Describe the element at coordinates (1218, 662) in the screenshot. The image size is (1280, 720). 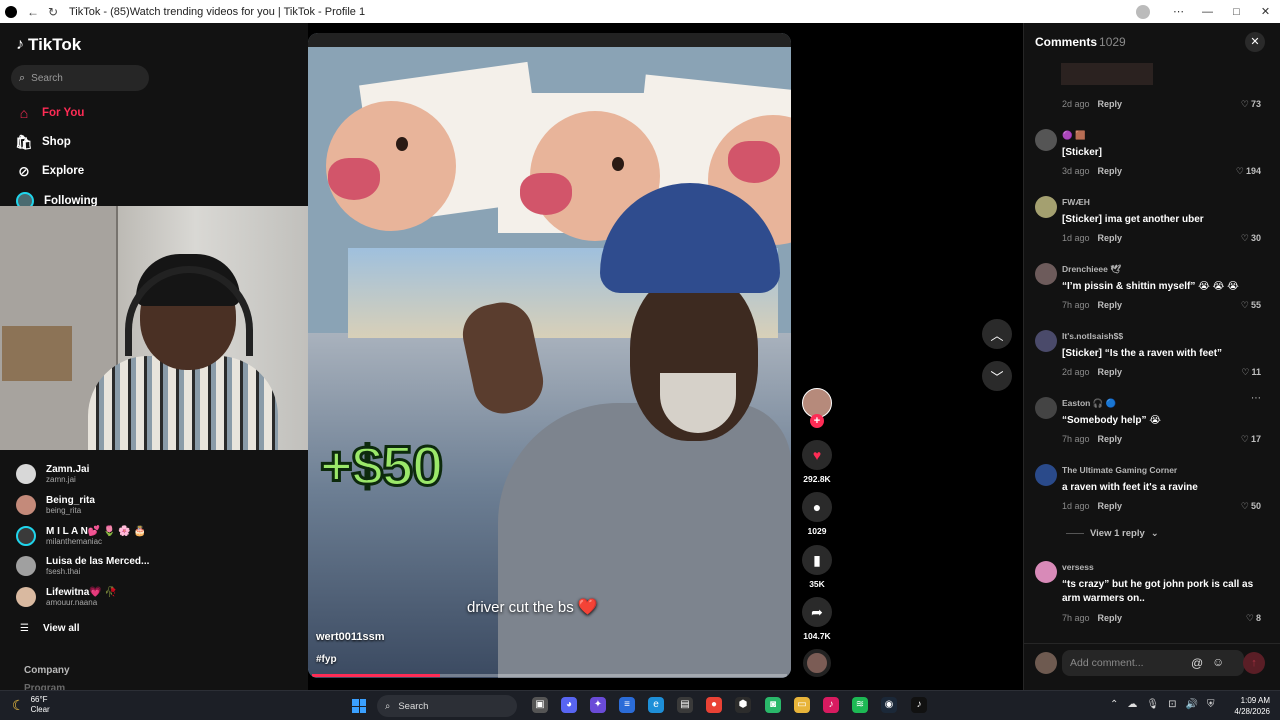
I see `emoji-icon: ☺` at that location.